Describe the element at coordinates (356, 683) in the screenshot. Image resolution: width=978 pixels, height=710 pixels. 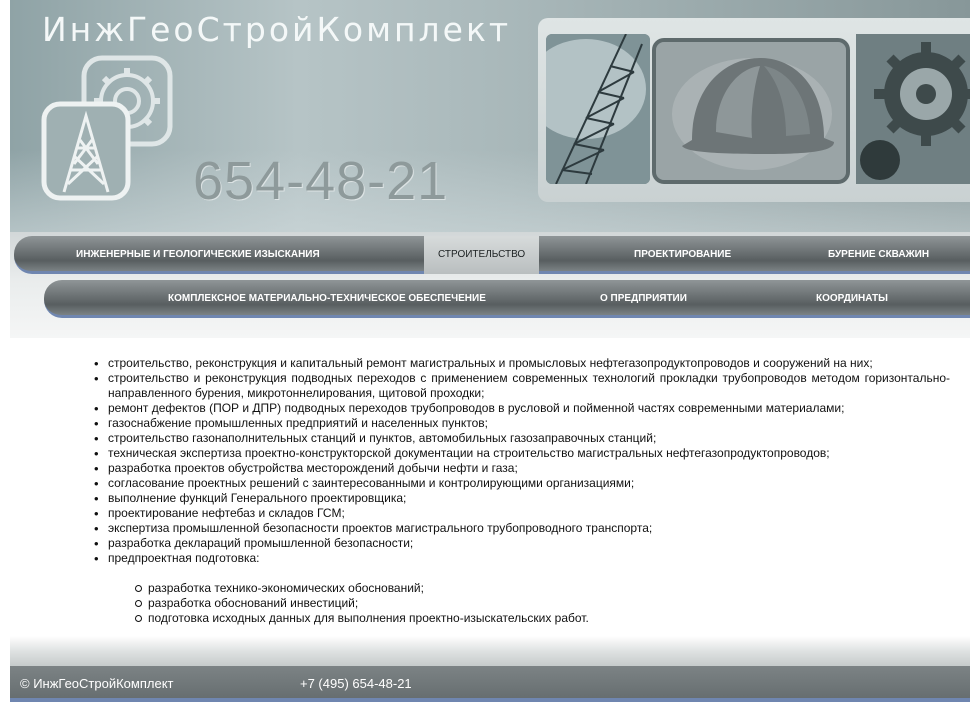
I see `footer-phone: +7 (495) 654-48-21` at that location.